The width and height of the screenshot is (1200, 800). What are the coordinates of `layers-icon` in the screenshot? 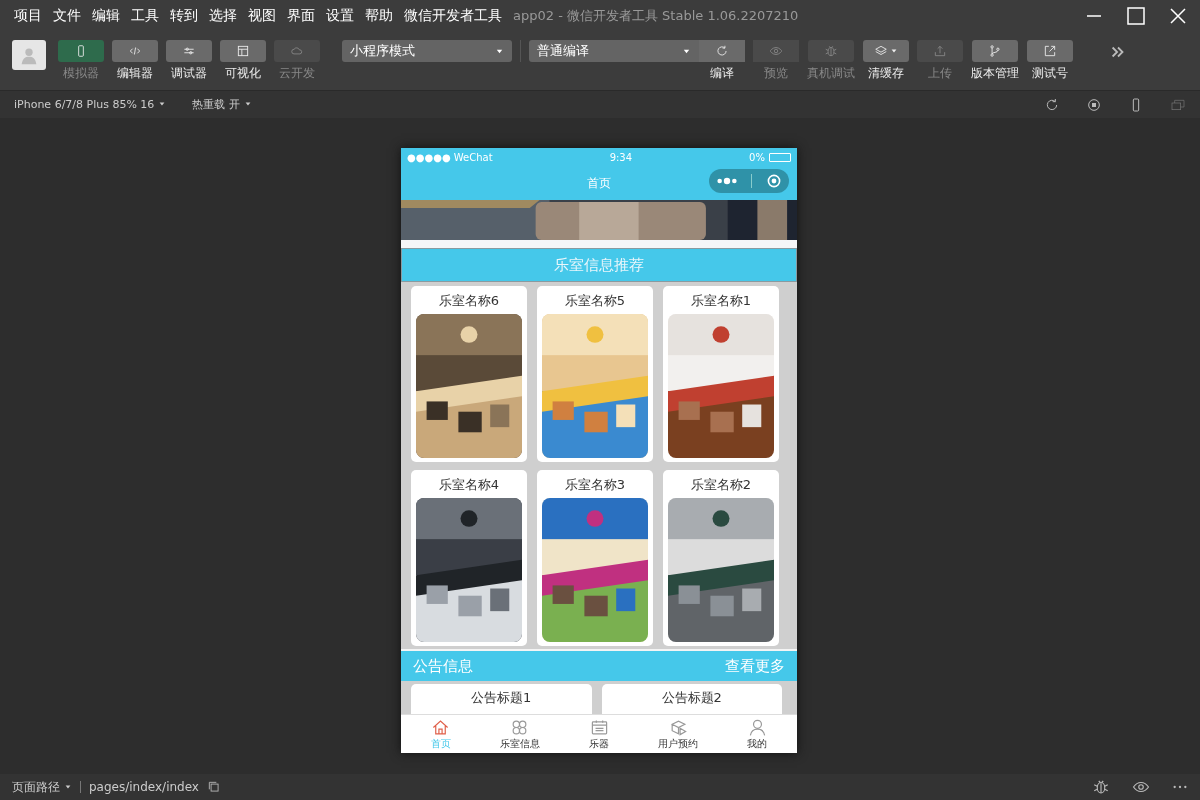 It's located at (881, 51).